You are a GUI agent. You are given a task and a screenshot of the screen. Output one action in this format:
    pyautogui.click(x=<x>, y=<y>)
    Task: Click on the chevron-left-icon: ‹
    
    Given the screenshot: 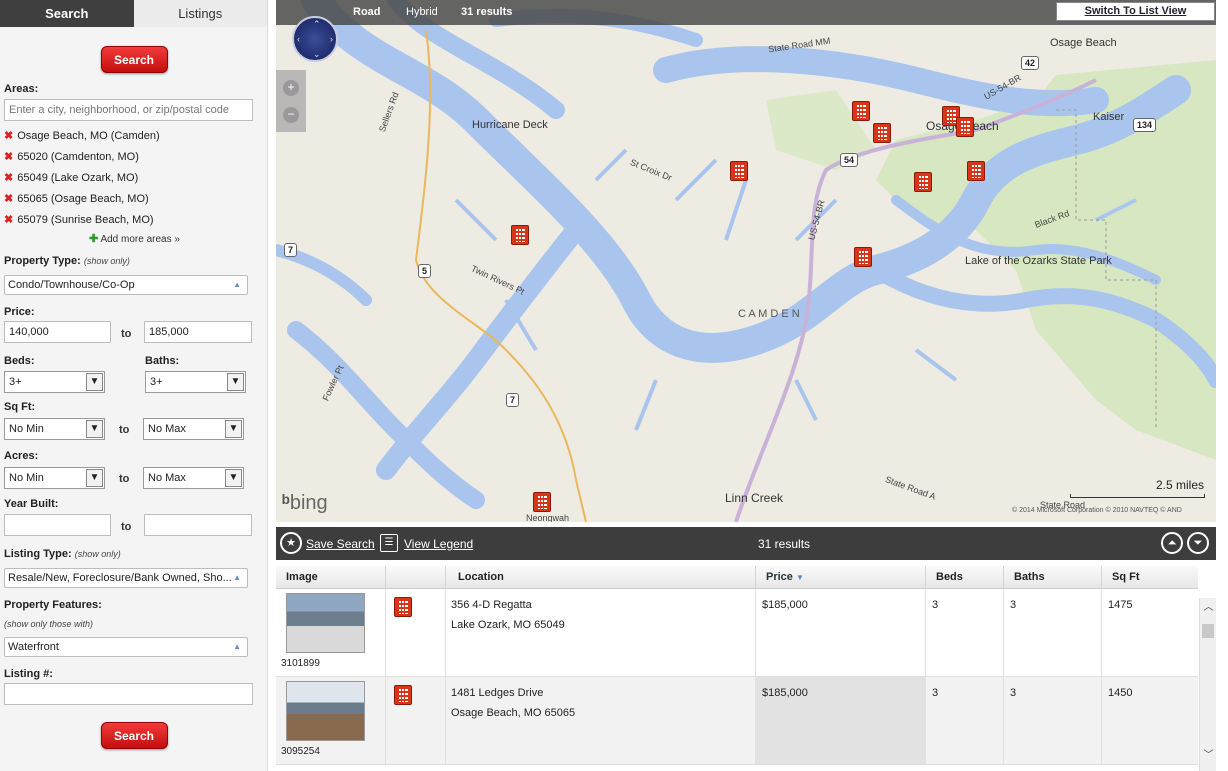 What is the action you would take?
    pyautogui.click(x=298, y=39)
    